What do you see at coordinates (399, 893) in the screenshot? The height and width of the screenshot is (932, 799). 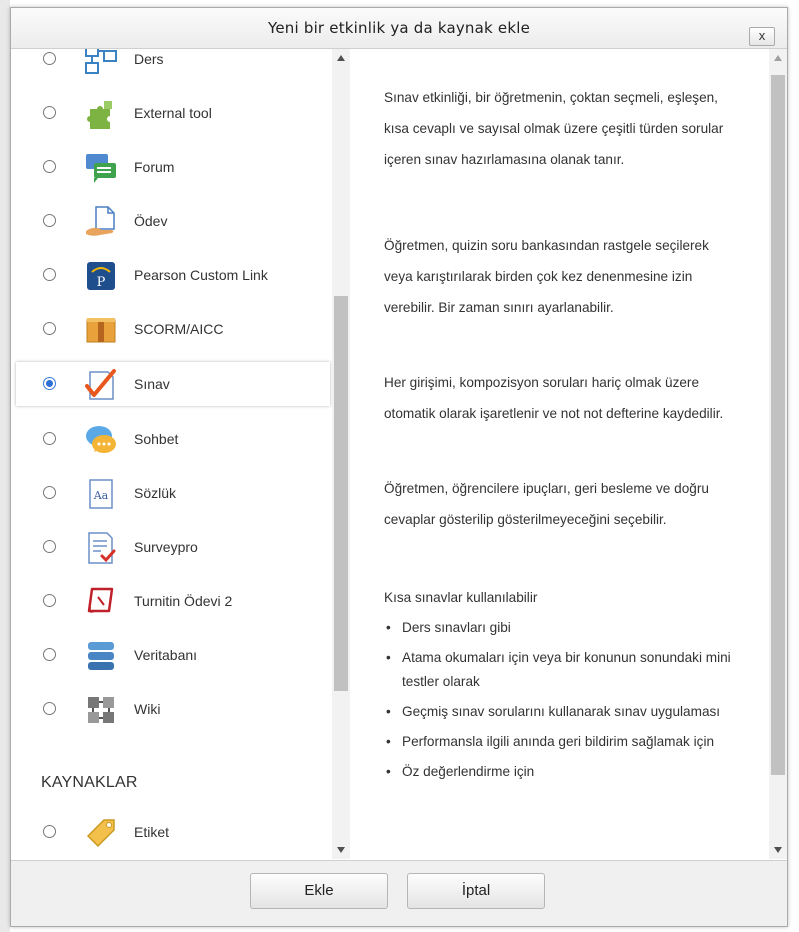 I see `dialog-footer: Ekle İptal` at bounding box center [399, 893].